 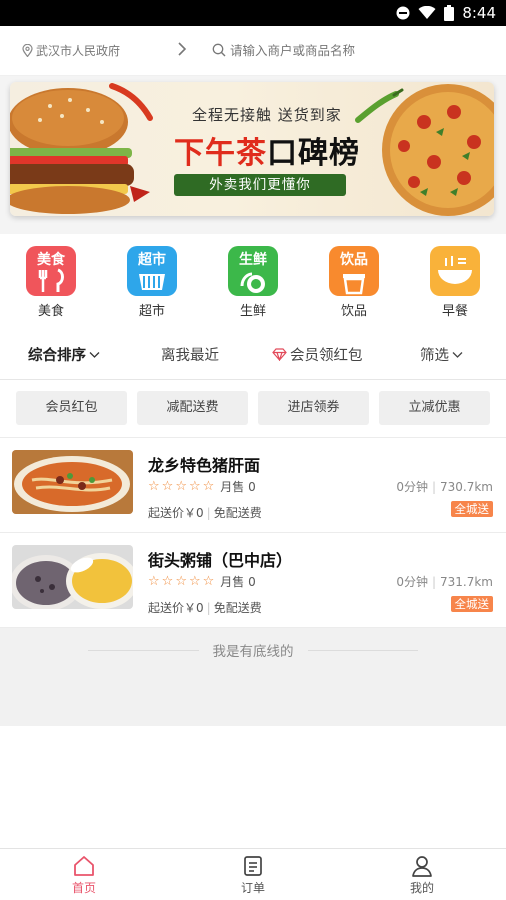 I want to click on category-food: 美食 美食, so click(x=51, y=282).